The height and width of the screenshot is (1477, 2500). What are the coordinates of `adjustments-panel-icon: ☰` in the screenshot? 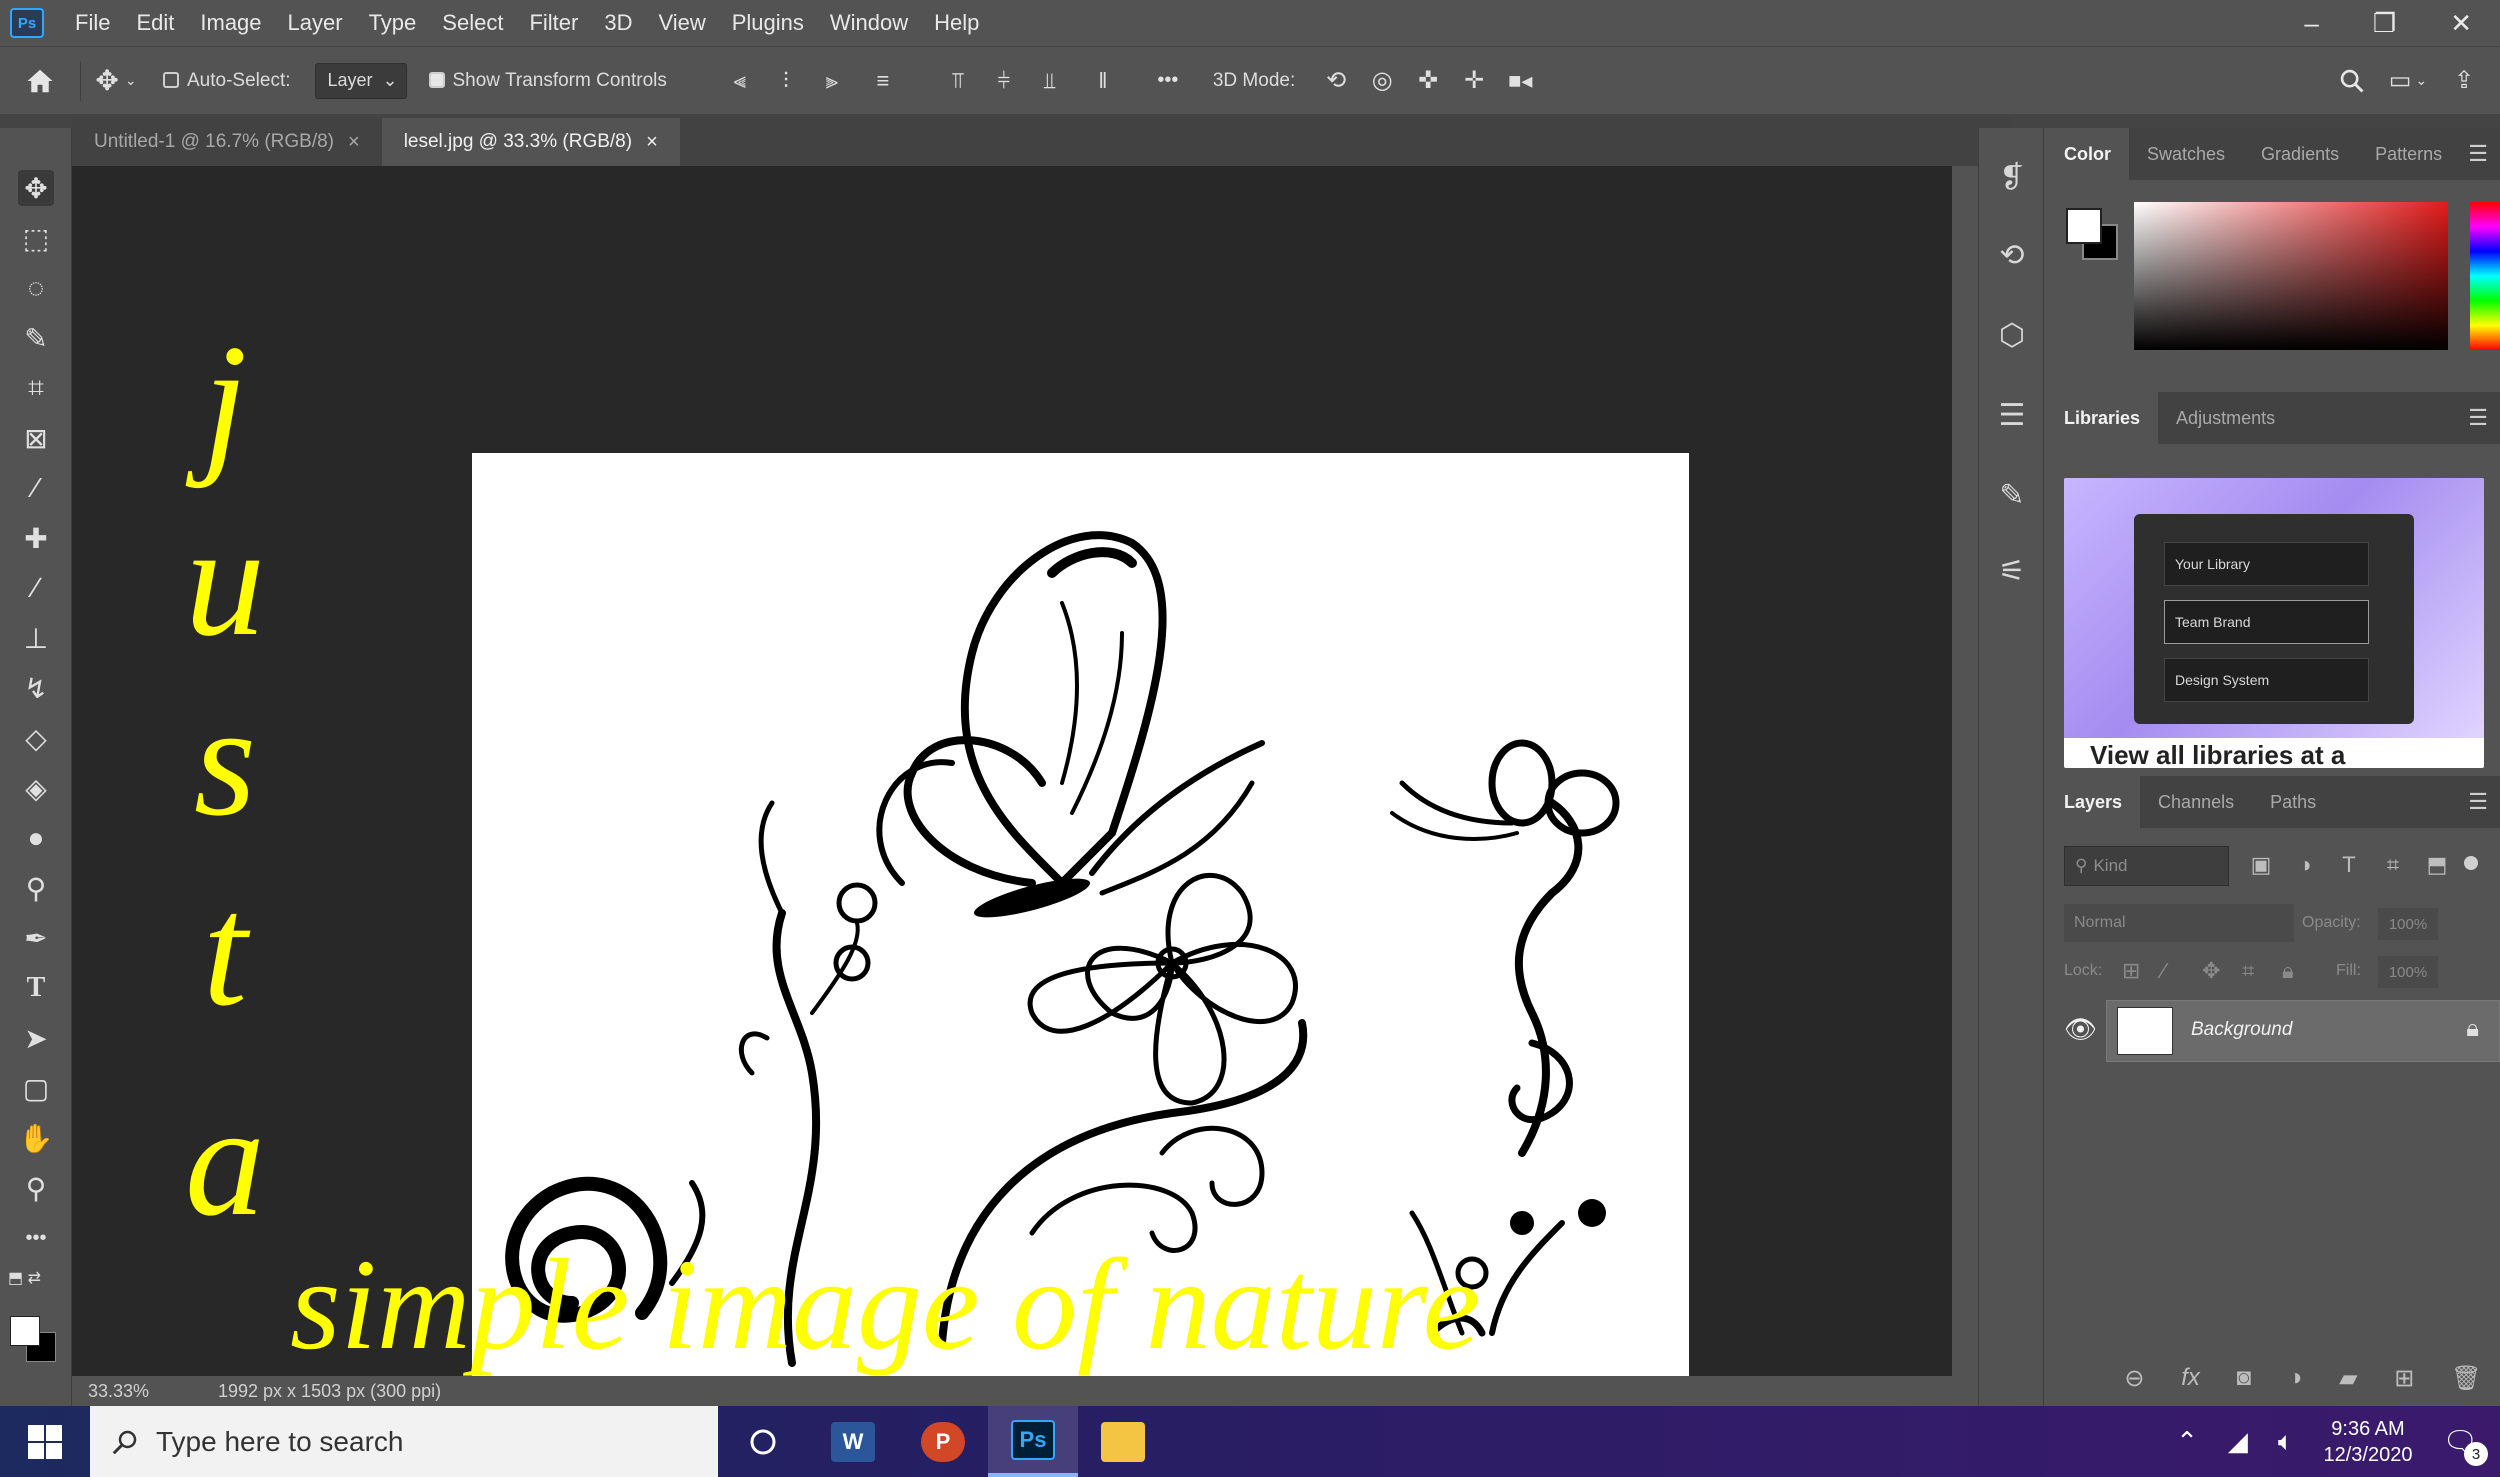 It's located at (2012, 415).